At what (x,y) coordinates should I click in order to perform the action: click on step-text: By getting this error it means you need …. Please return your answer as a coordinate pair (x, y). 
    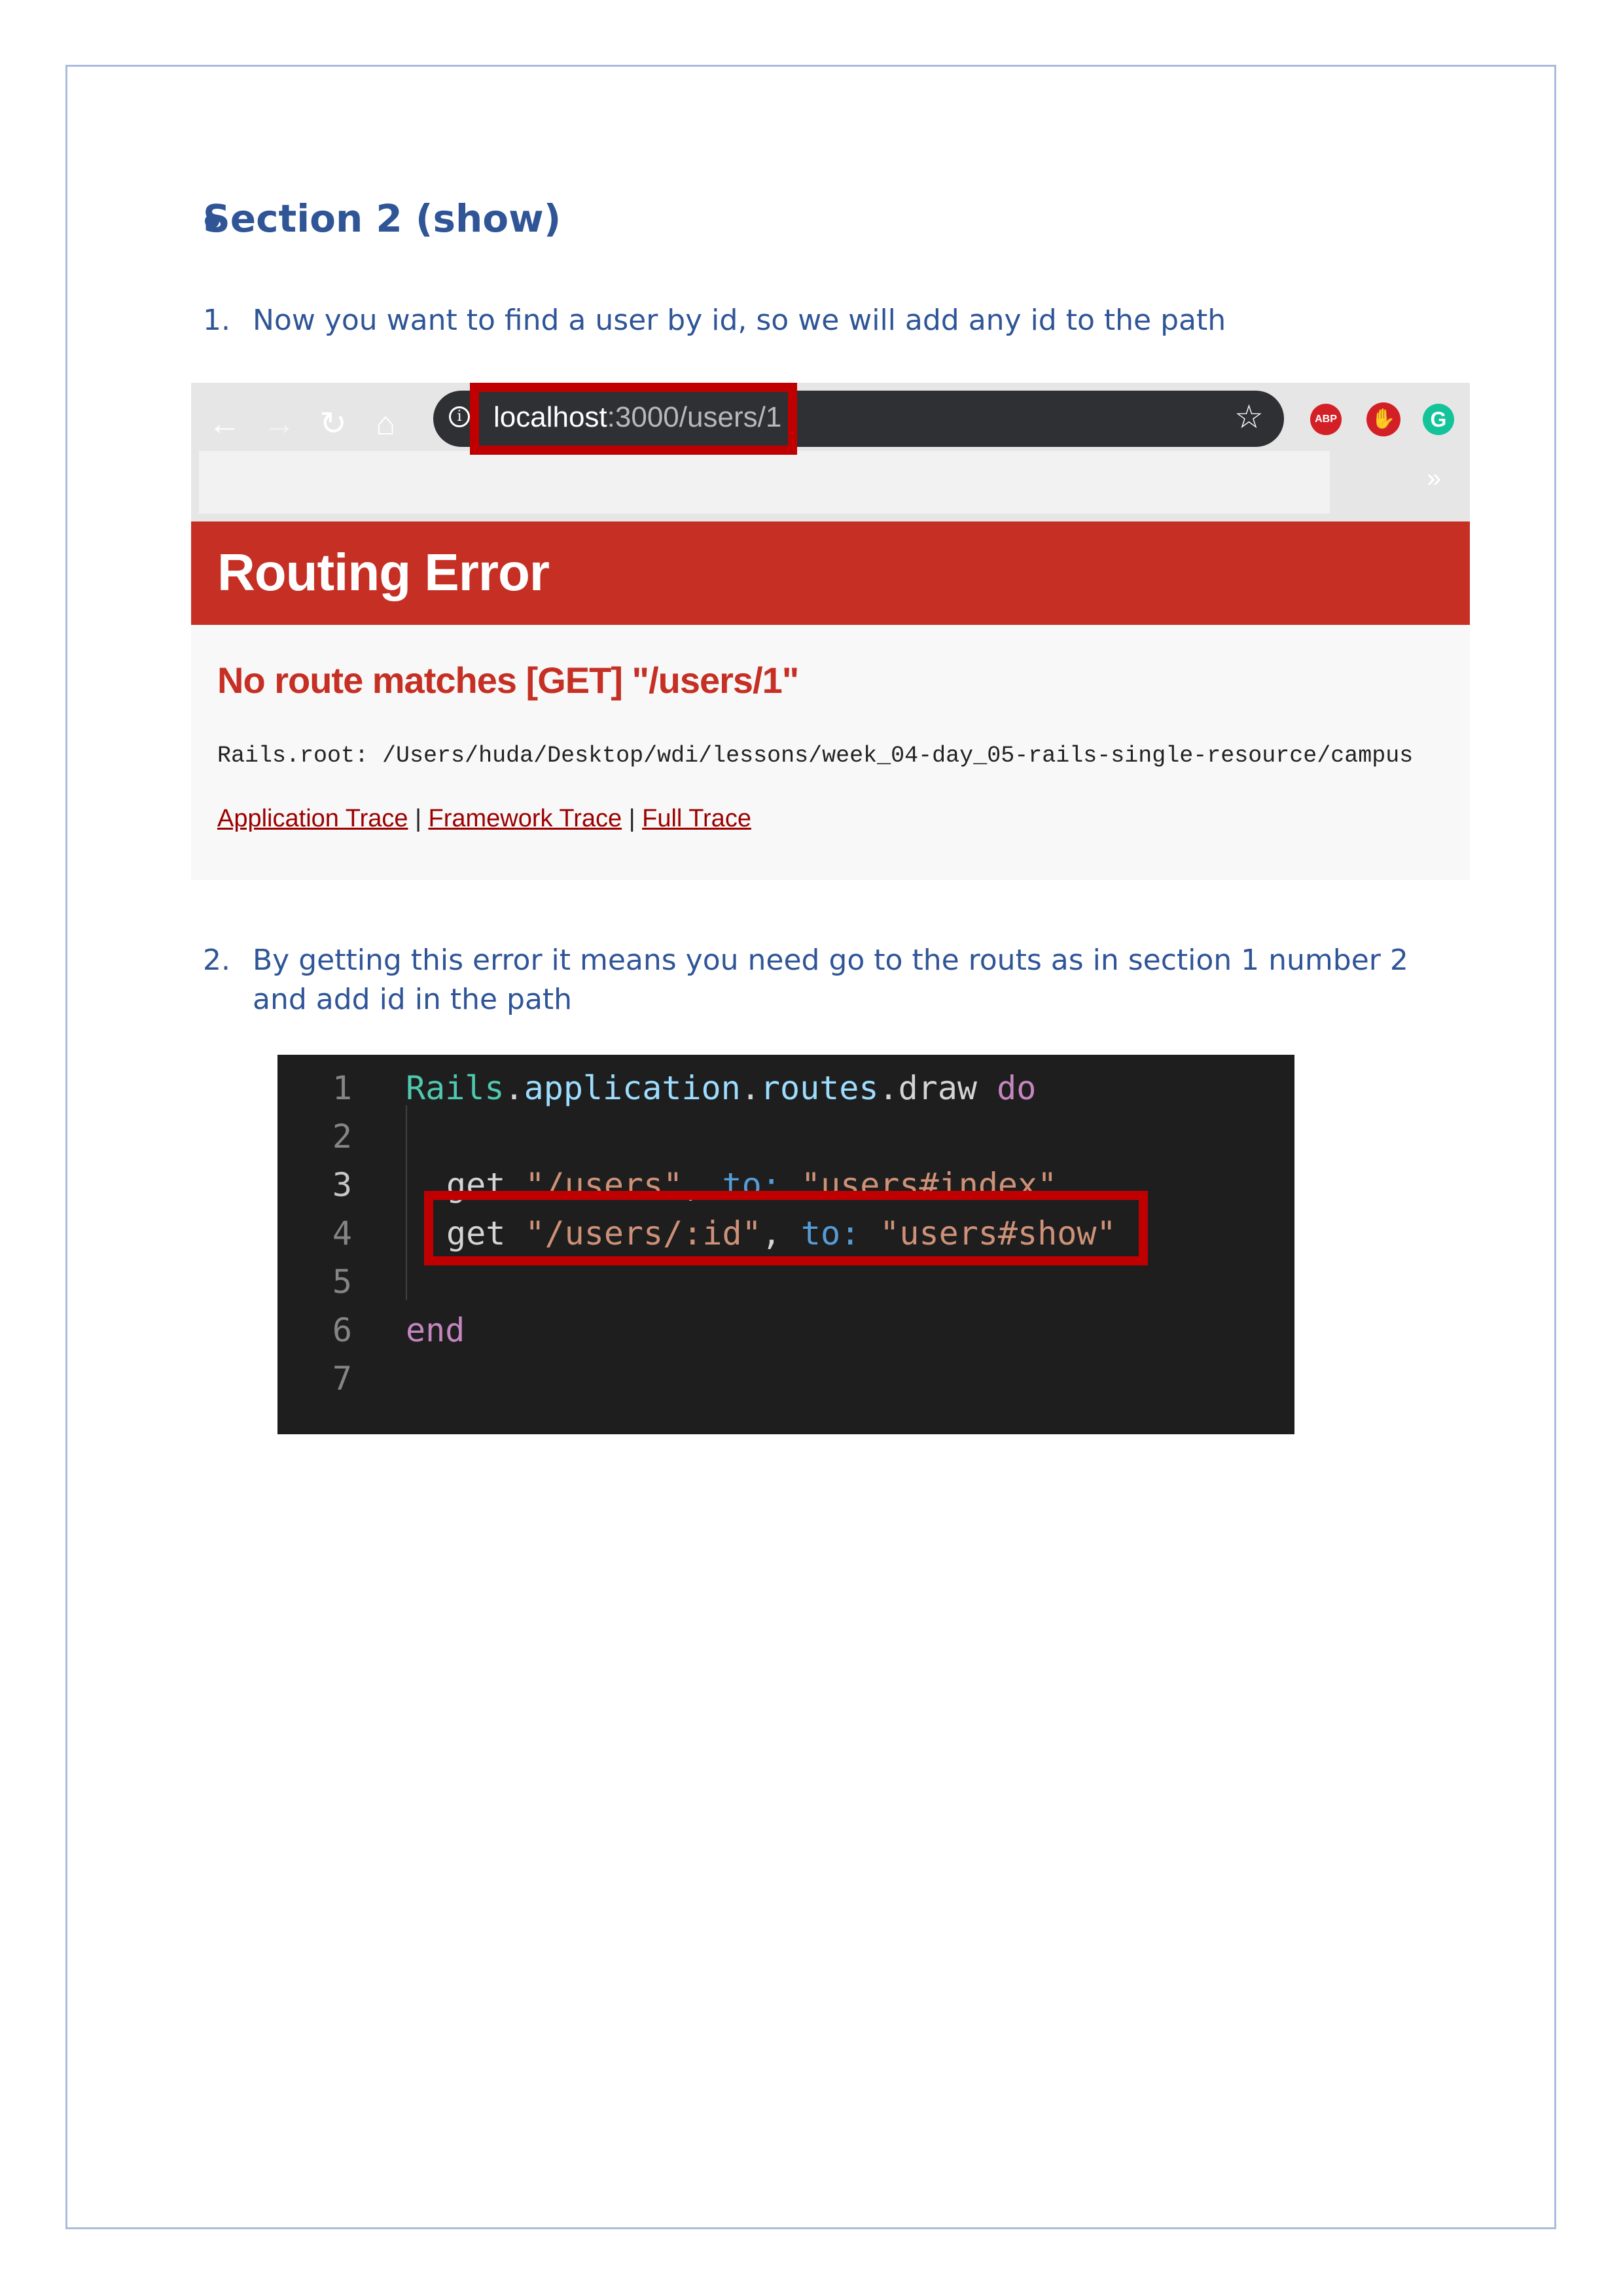
    Looking at the image, I should click on (830, 980).